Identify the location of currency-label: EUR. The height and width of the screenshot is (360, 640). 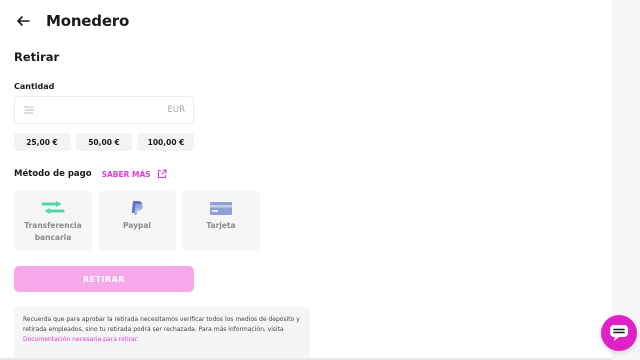
(176, 110).